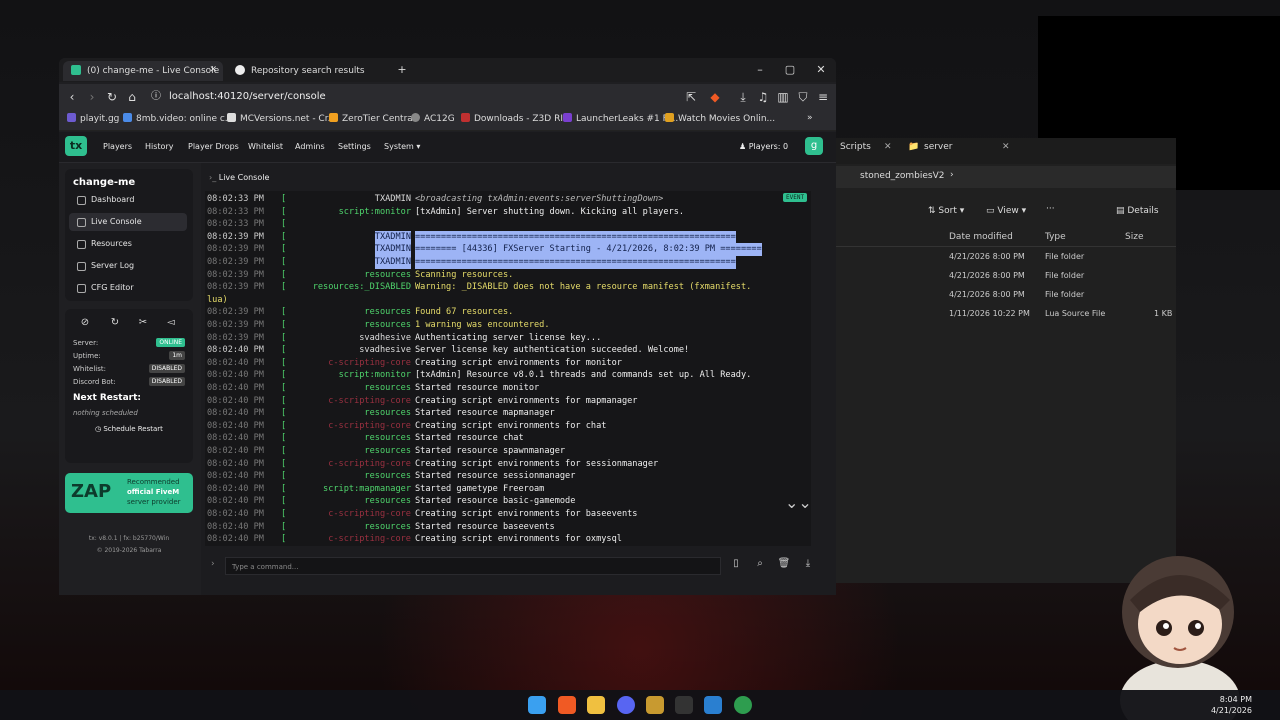 The width and height of the screenshot is (1280, 720). I want to click on download-log-icon: ⤓, so click(808, 565).